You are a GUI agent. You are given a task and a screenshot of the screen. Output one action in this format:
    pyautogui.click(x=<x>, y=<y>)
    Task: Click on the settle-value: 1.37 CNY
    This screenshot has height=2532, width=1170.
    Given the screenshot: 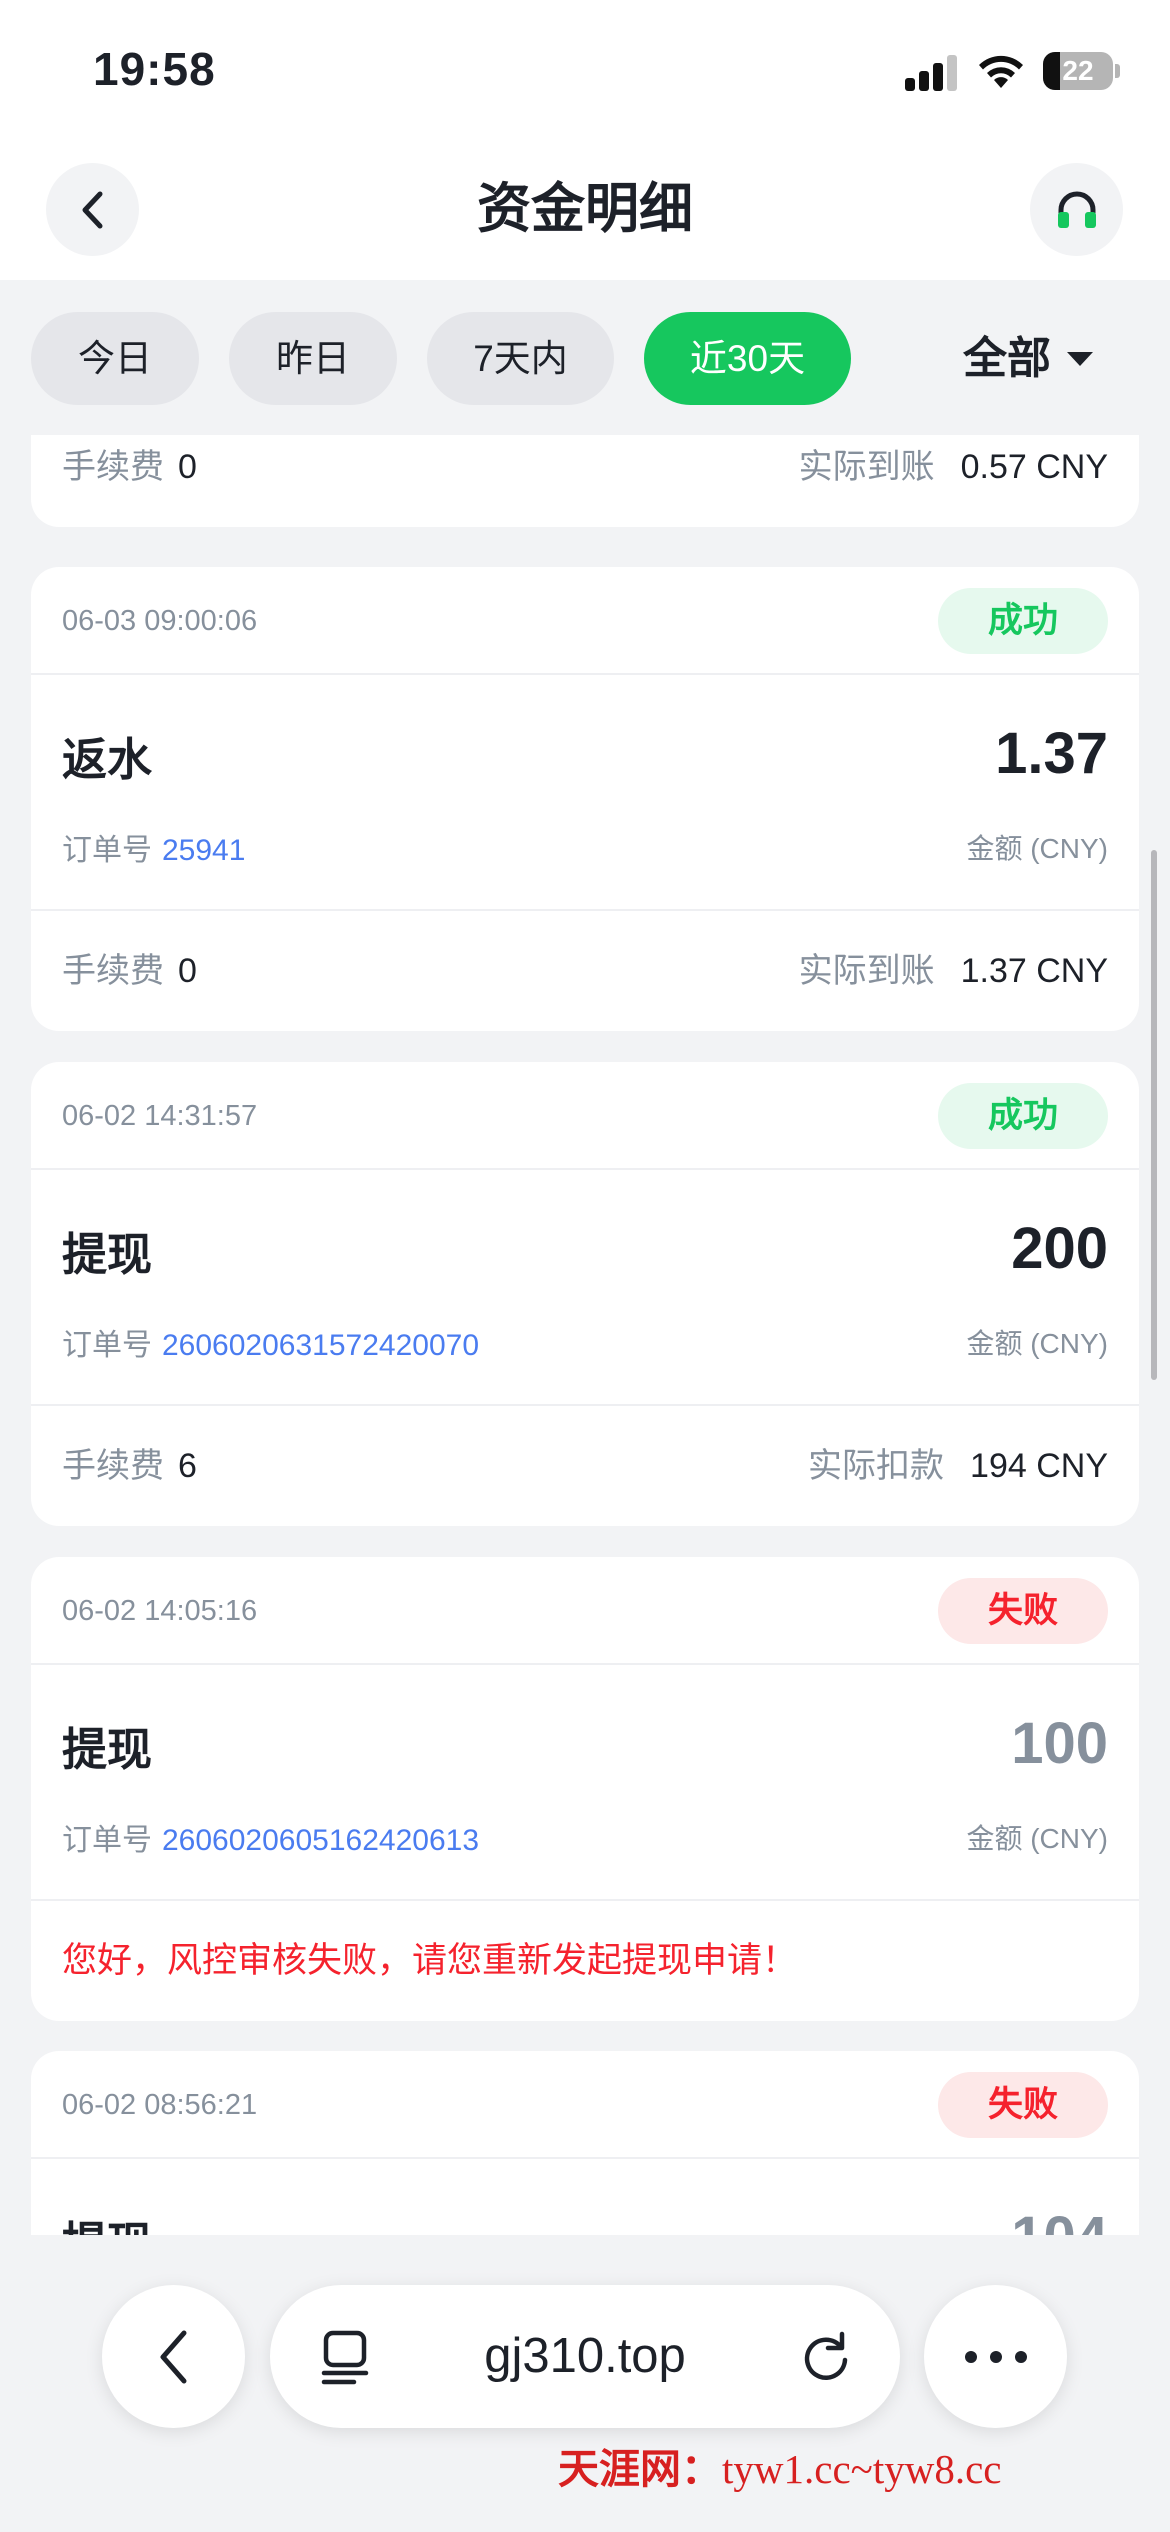 What is the action you would take?
    pyautogui.click(x=1034, y=971)
    